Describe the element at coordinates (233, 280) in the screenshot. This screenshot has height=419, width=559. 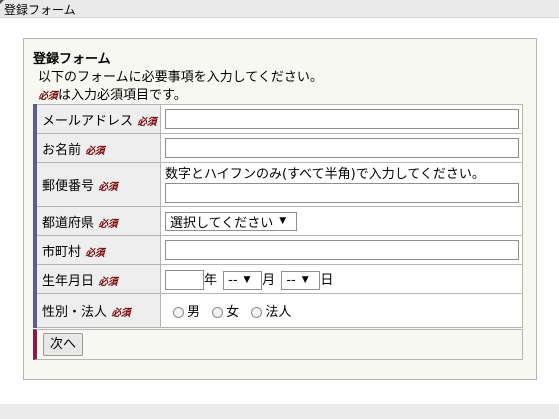
I see `month-selected-value: --` at that location.